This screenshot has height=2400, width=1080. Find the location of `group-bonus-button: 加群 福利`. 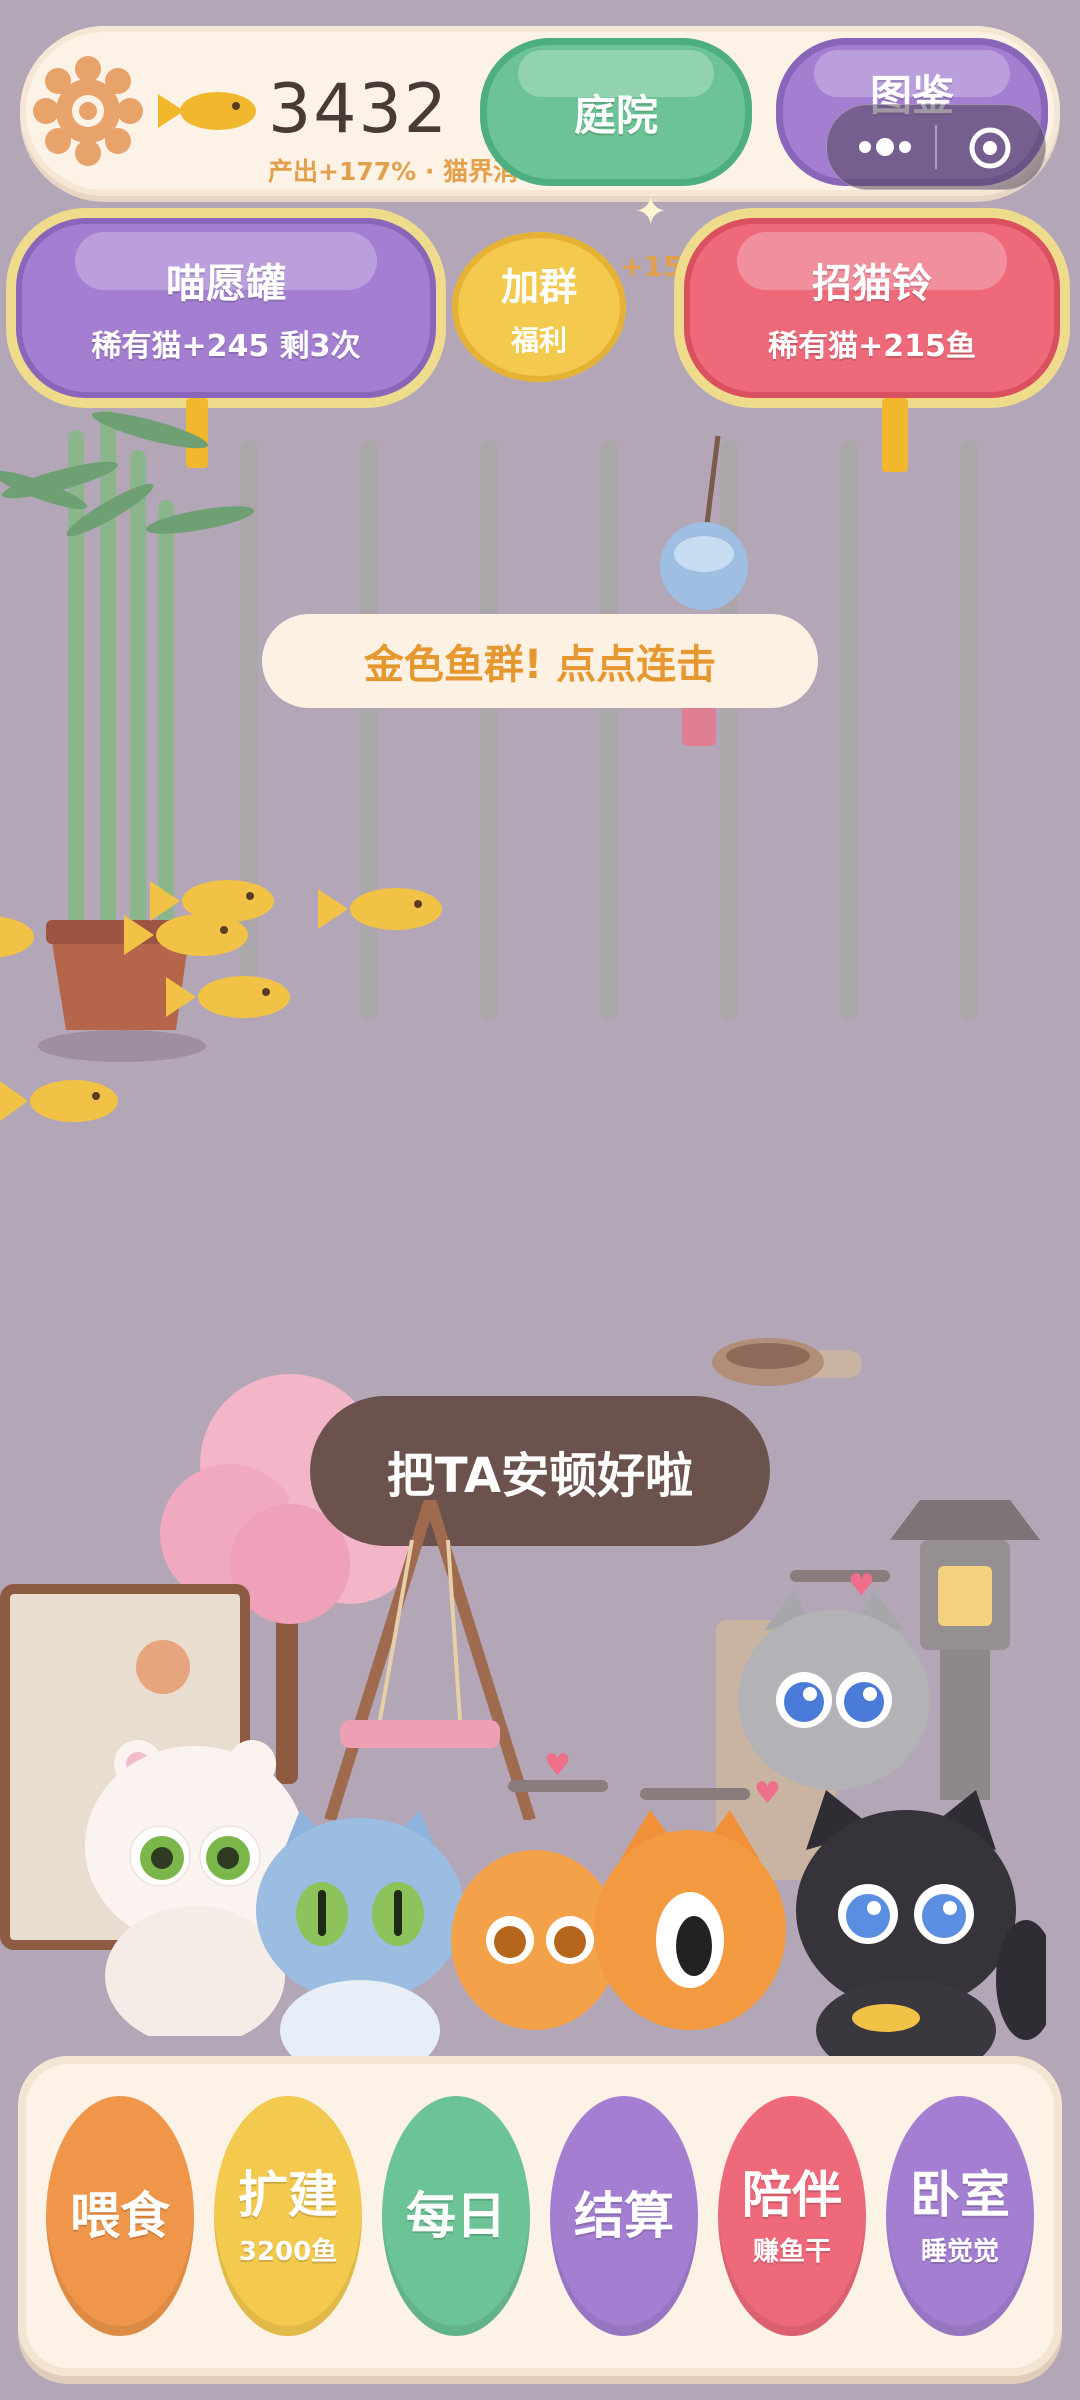

group-bonus-button: 加群 福利 is located at coordinates (539, 307).